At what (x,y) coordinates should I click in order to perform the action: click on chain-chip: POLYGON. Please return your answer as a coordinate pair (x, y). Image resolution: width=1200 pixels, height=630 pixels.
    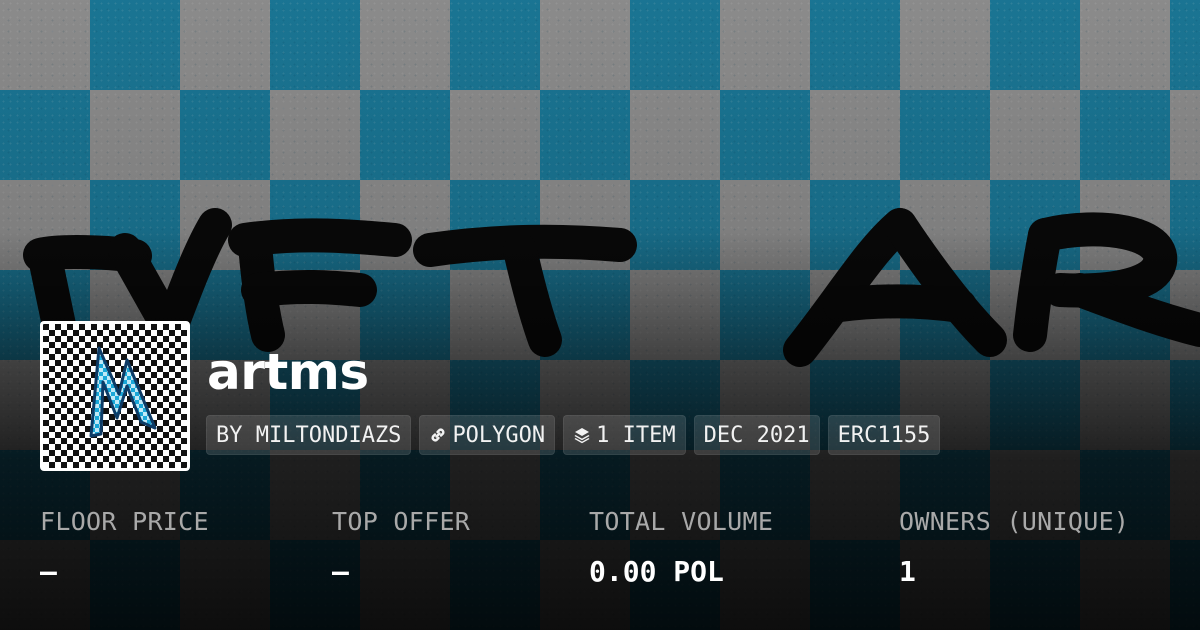
    Looking at the image, I should click on (487, 435).